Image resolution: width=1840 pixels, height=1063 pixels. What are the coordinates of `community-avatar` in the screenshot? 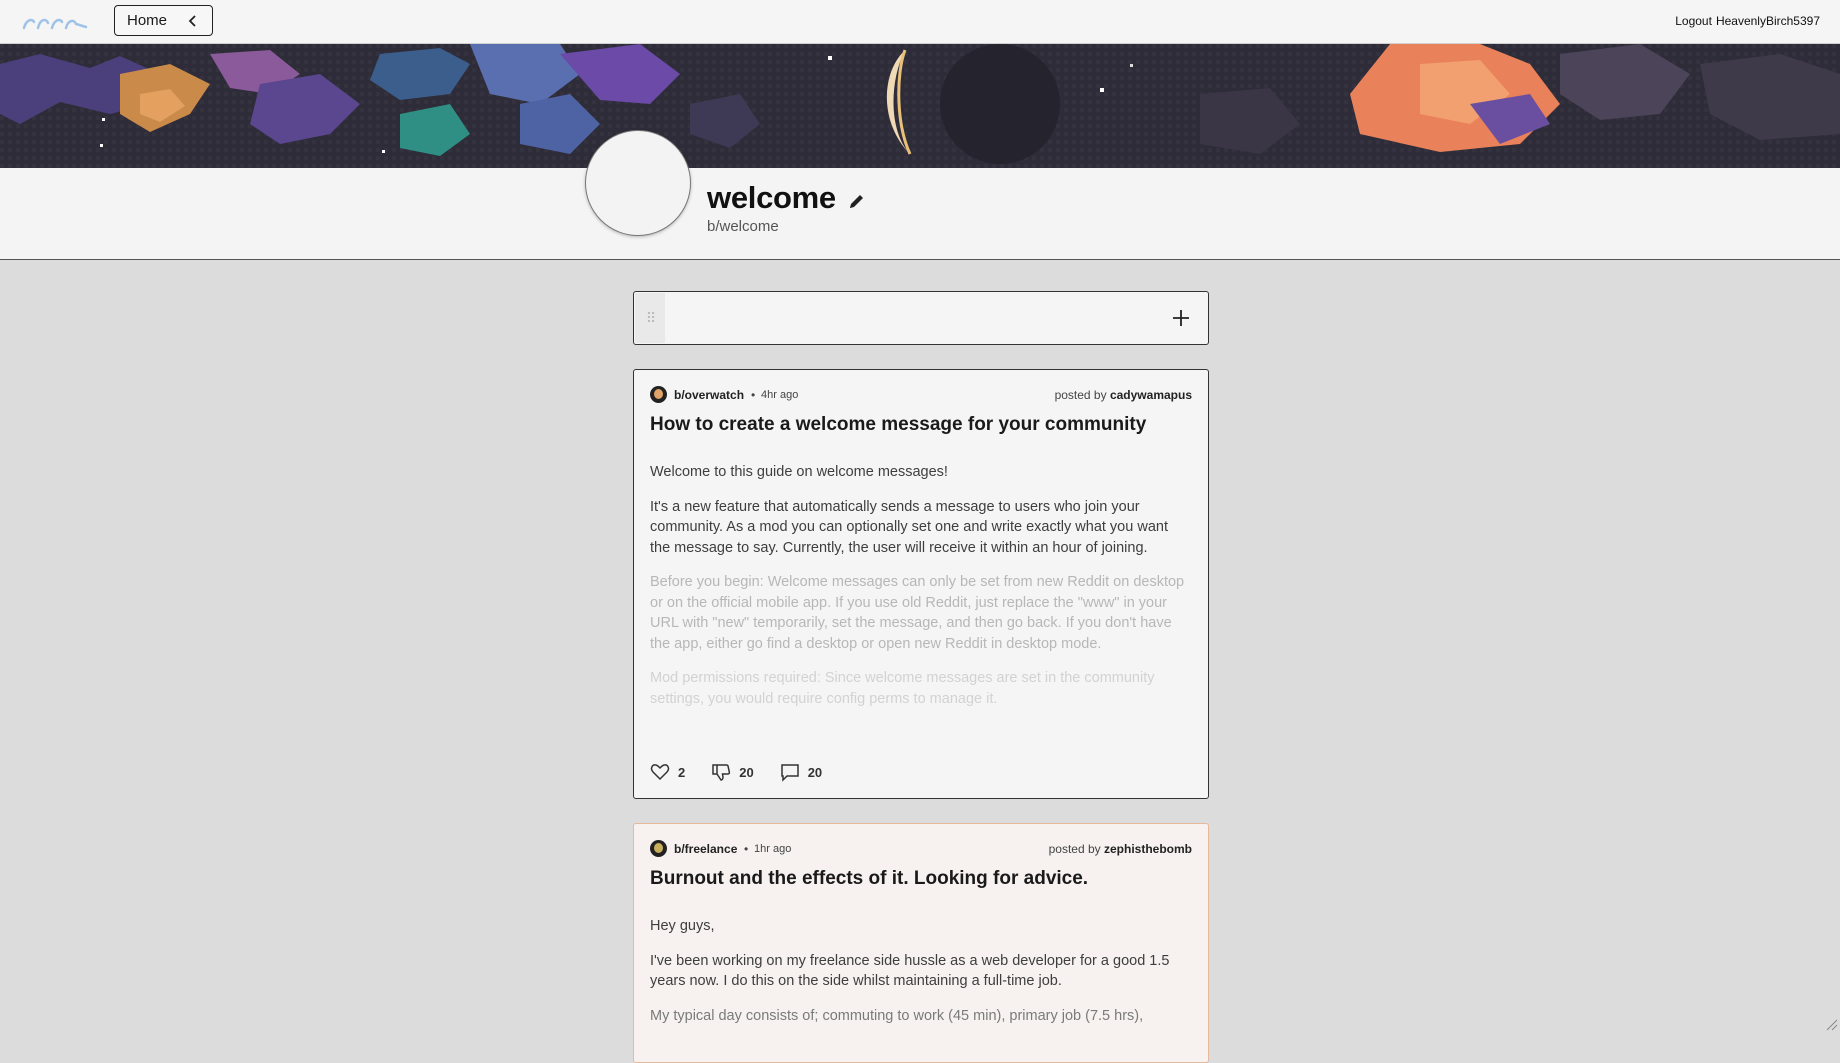 It's located at (638, 183).